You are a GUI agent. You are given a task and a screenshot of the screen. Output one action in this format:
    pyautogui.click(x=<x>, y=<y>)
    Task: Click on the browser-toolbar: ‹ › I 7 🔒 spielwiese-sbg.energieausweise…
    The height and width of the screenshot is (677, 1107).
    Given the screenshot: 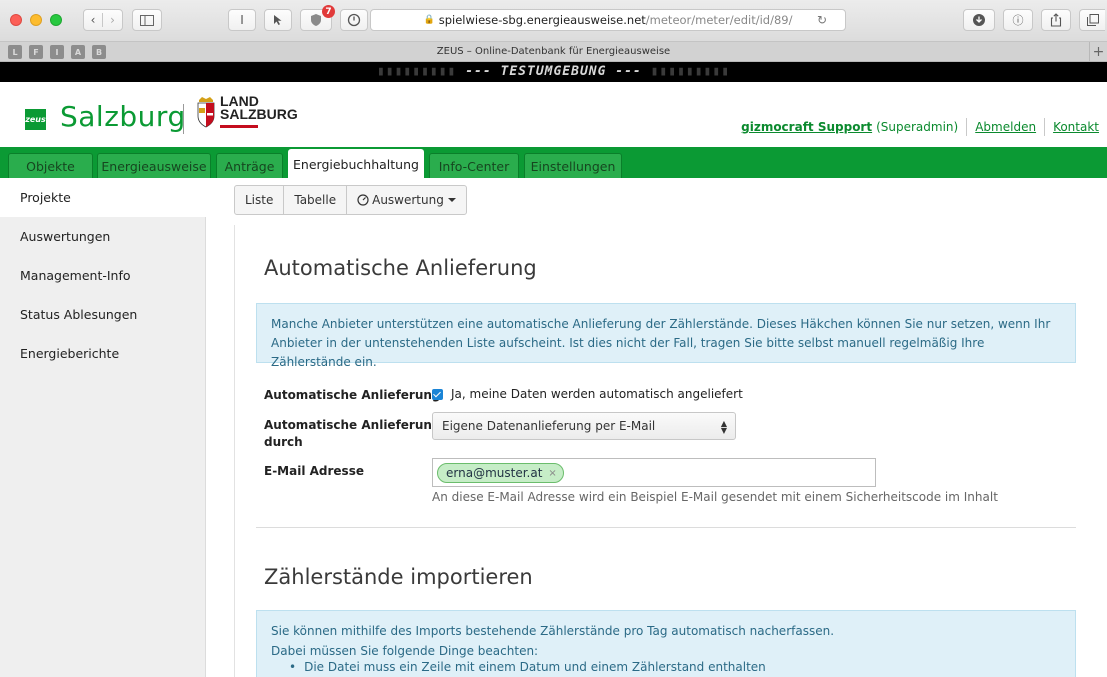 What is the action you would take?
    pyautogui.click(x=553, y=21)
    